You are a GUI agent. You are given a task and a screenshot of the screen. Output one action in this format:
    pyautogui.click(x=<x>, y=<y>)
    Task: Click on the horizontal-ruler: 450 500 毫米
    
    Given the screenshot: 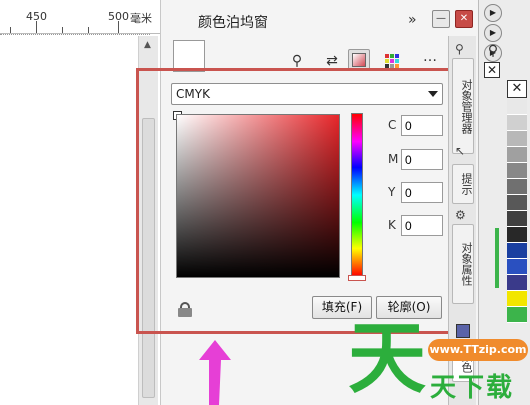 What is the action you would take?
    pyautogui.click(x=80, y=17)
    